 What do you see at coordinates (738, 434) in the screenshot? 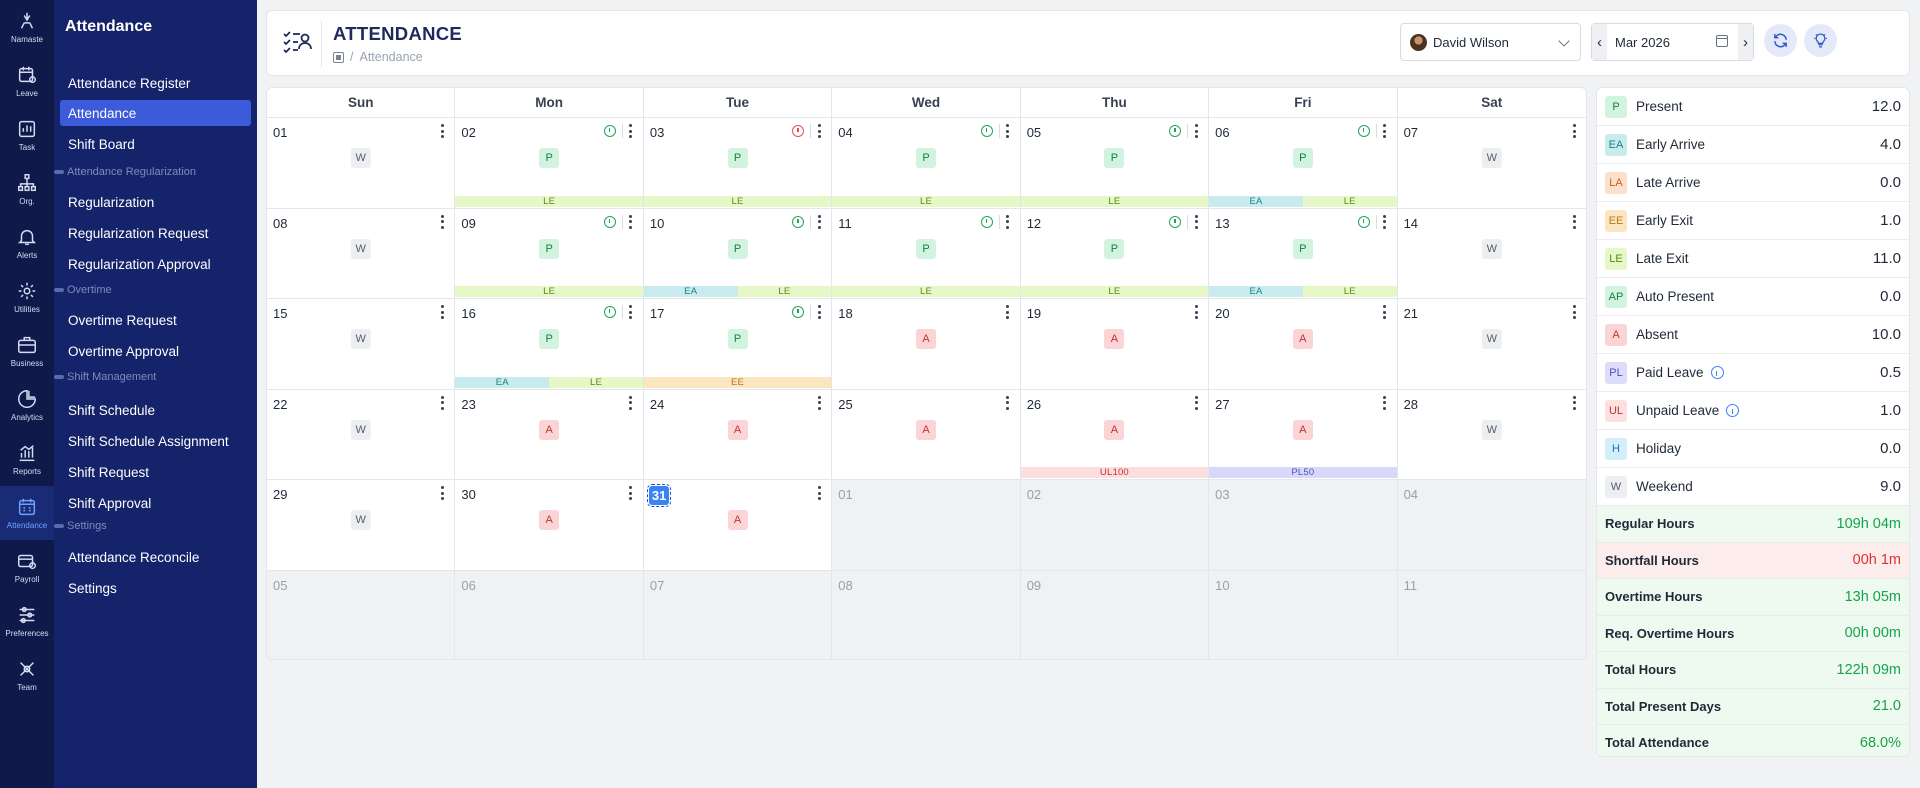
I see `calendar-day-cell: 24 A` at bounding box center [738, 434].